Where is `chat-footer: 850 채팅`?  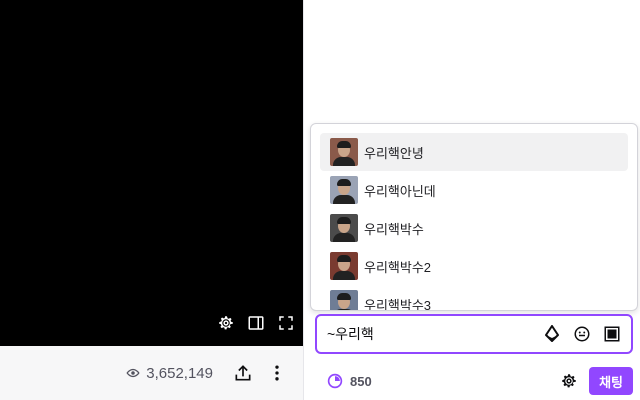 chat-footer: 850 채팅 is located at coordinates (472, 381).